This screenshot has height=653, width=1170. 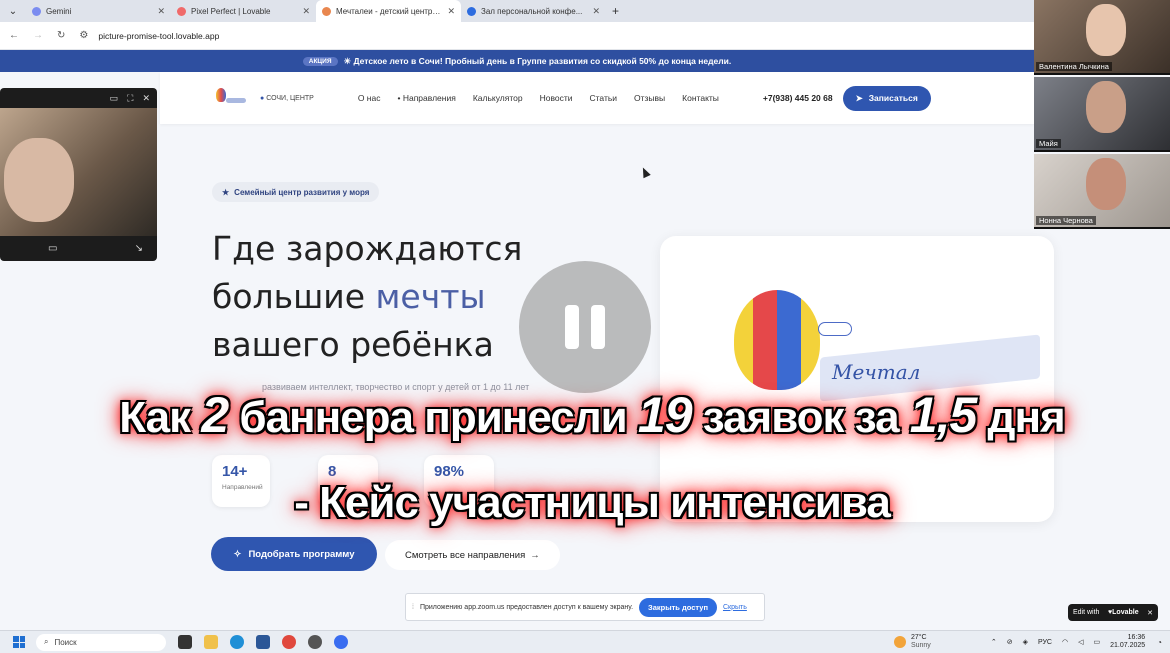 I want to click on language-indicator: РУС, so click(x=1045, y=642).